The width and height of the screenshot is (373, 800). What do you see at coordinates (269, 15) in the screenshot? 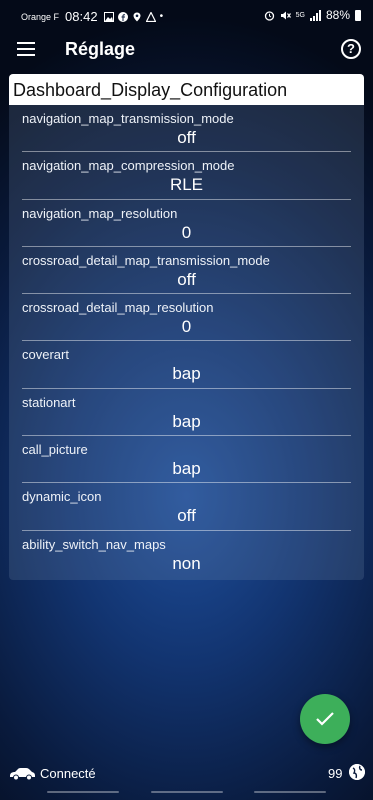
I see `alarm-icon` at bounding box center [269, 15].